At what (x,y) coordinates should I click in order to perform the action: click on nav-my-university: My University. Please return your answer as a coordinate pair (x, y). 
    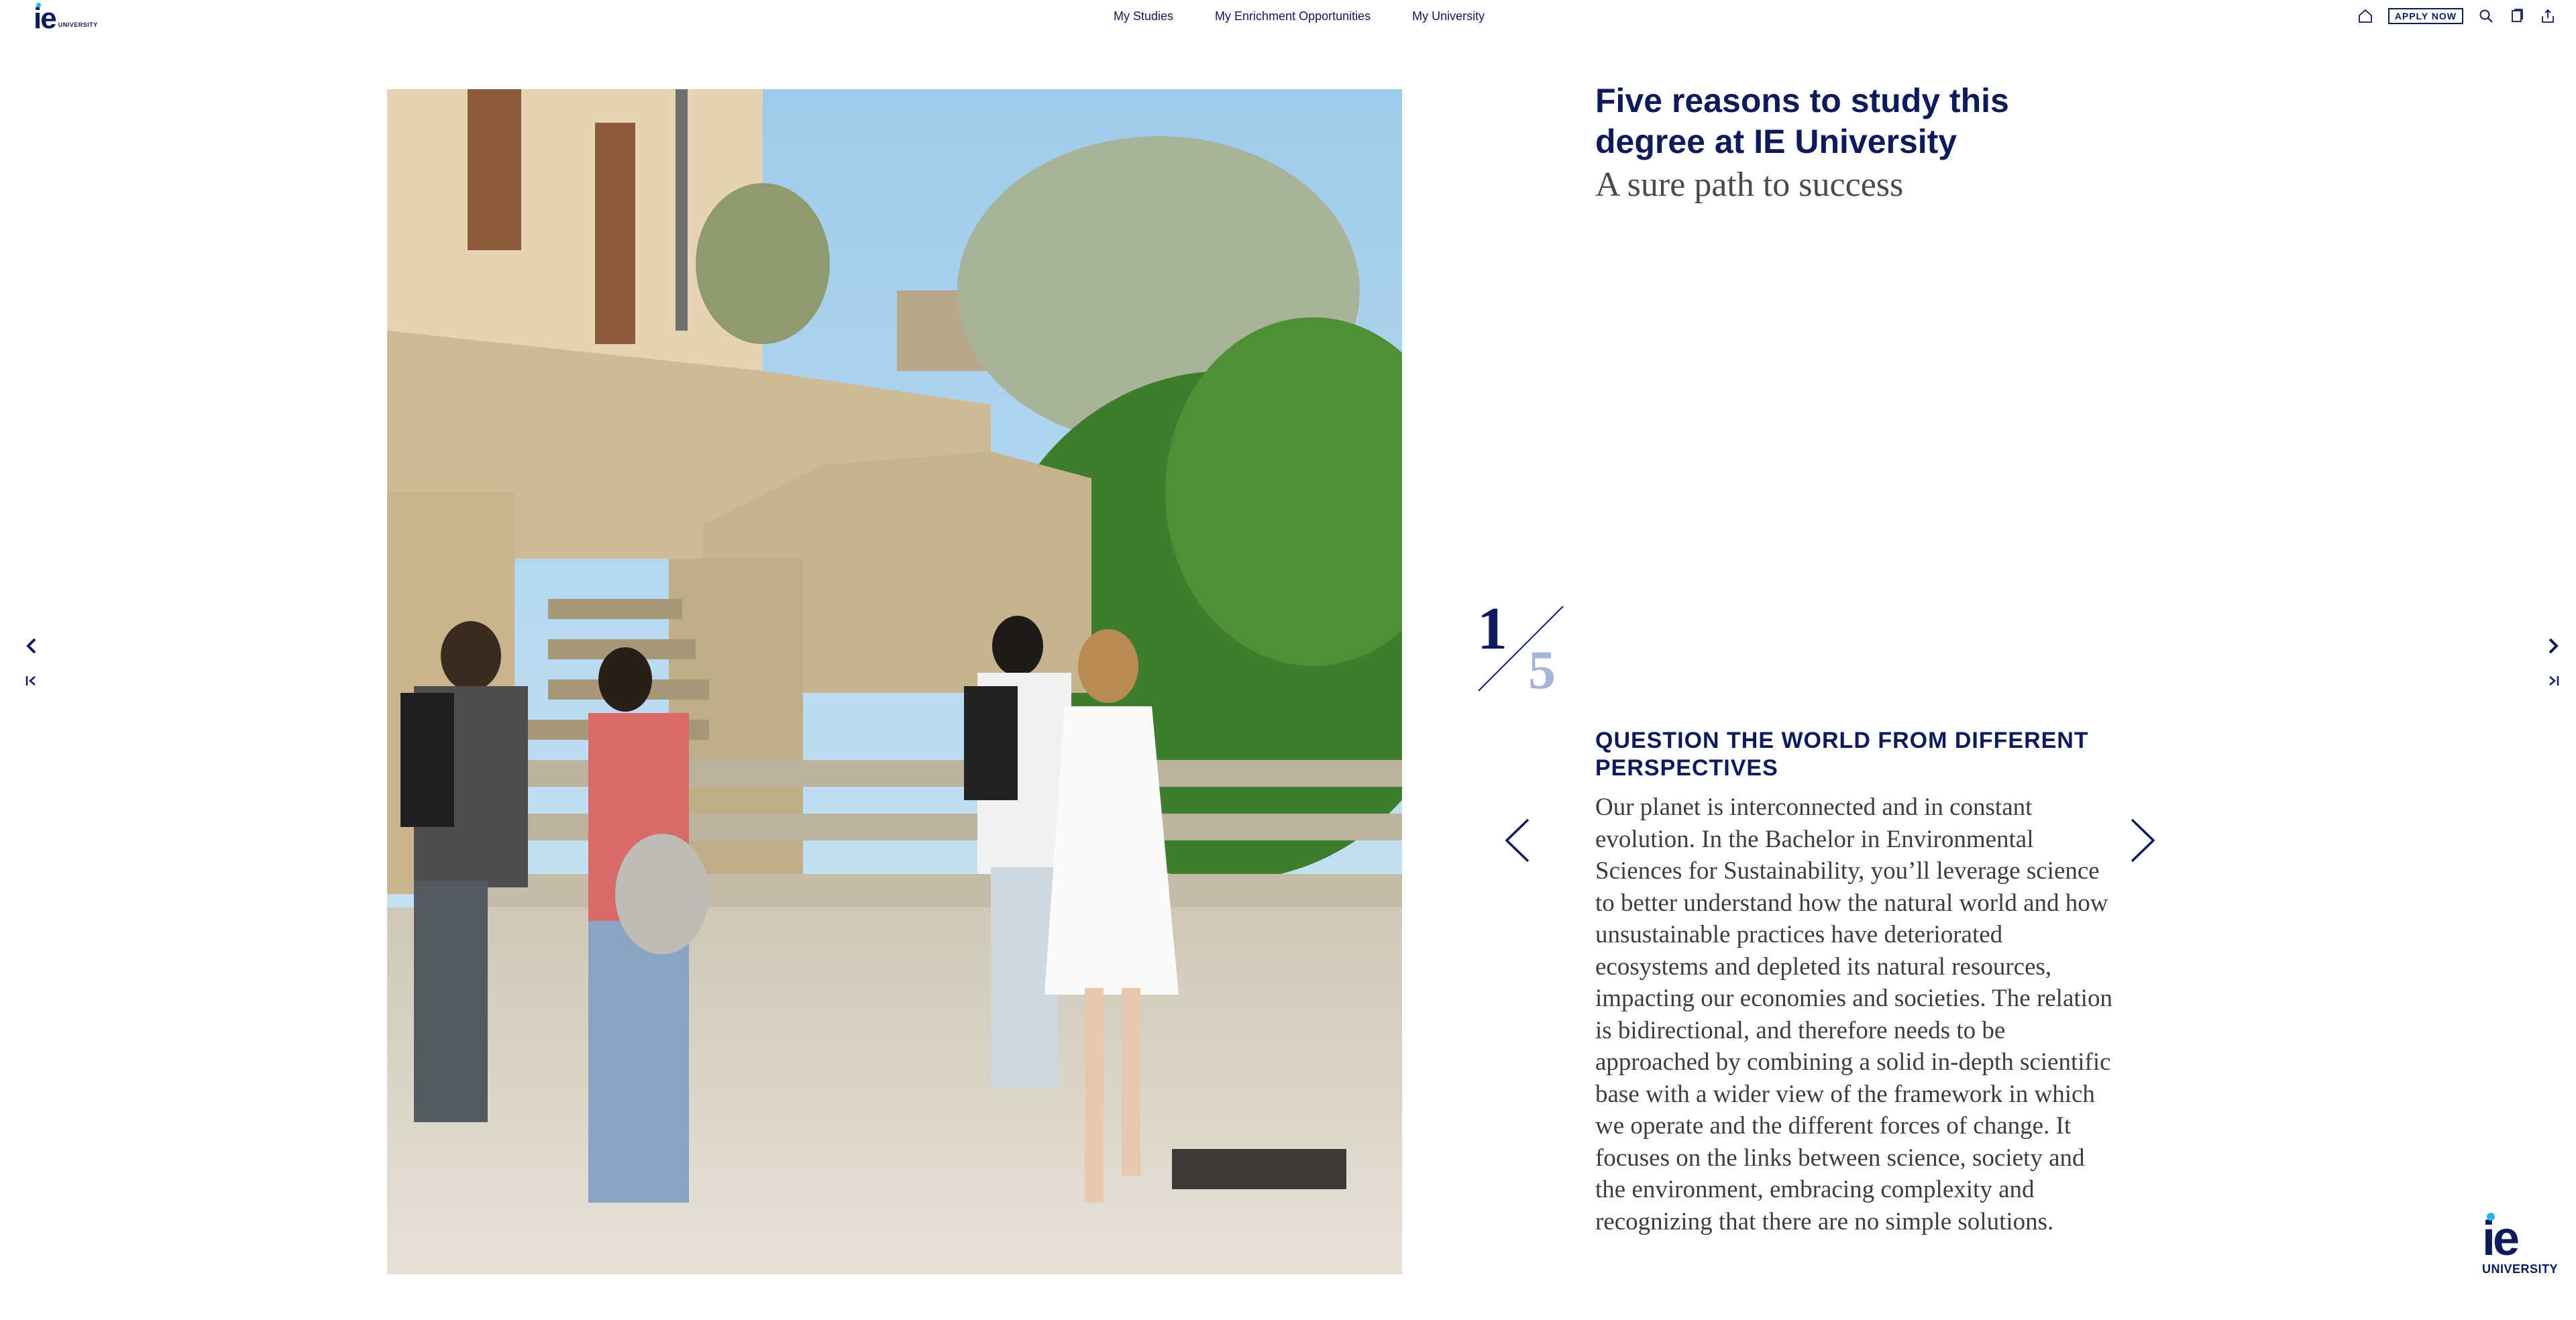
    Looking at the image, I should click on (1448, 16).